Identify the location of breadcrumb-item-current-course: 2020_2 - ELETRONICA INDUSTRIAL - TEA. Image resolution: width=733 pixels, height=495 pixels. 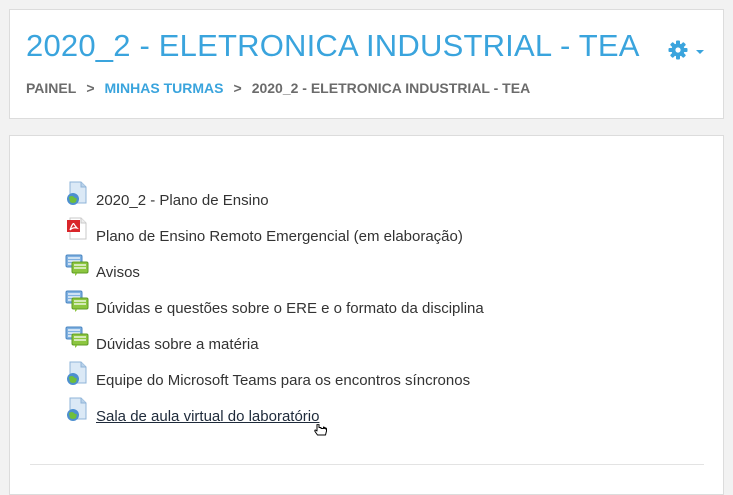
(391, 88).